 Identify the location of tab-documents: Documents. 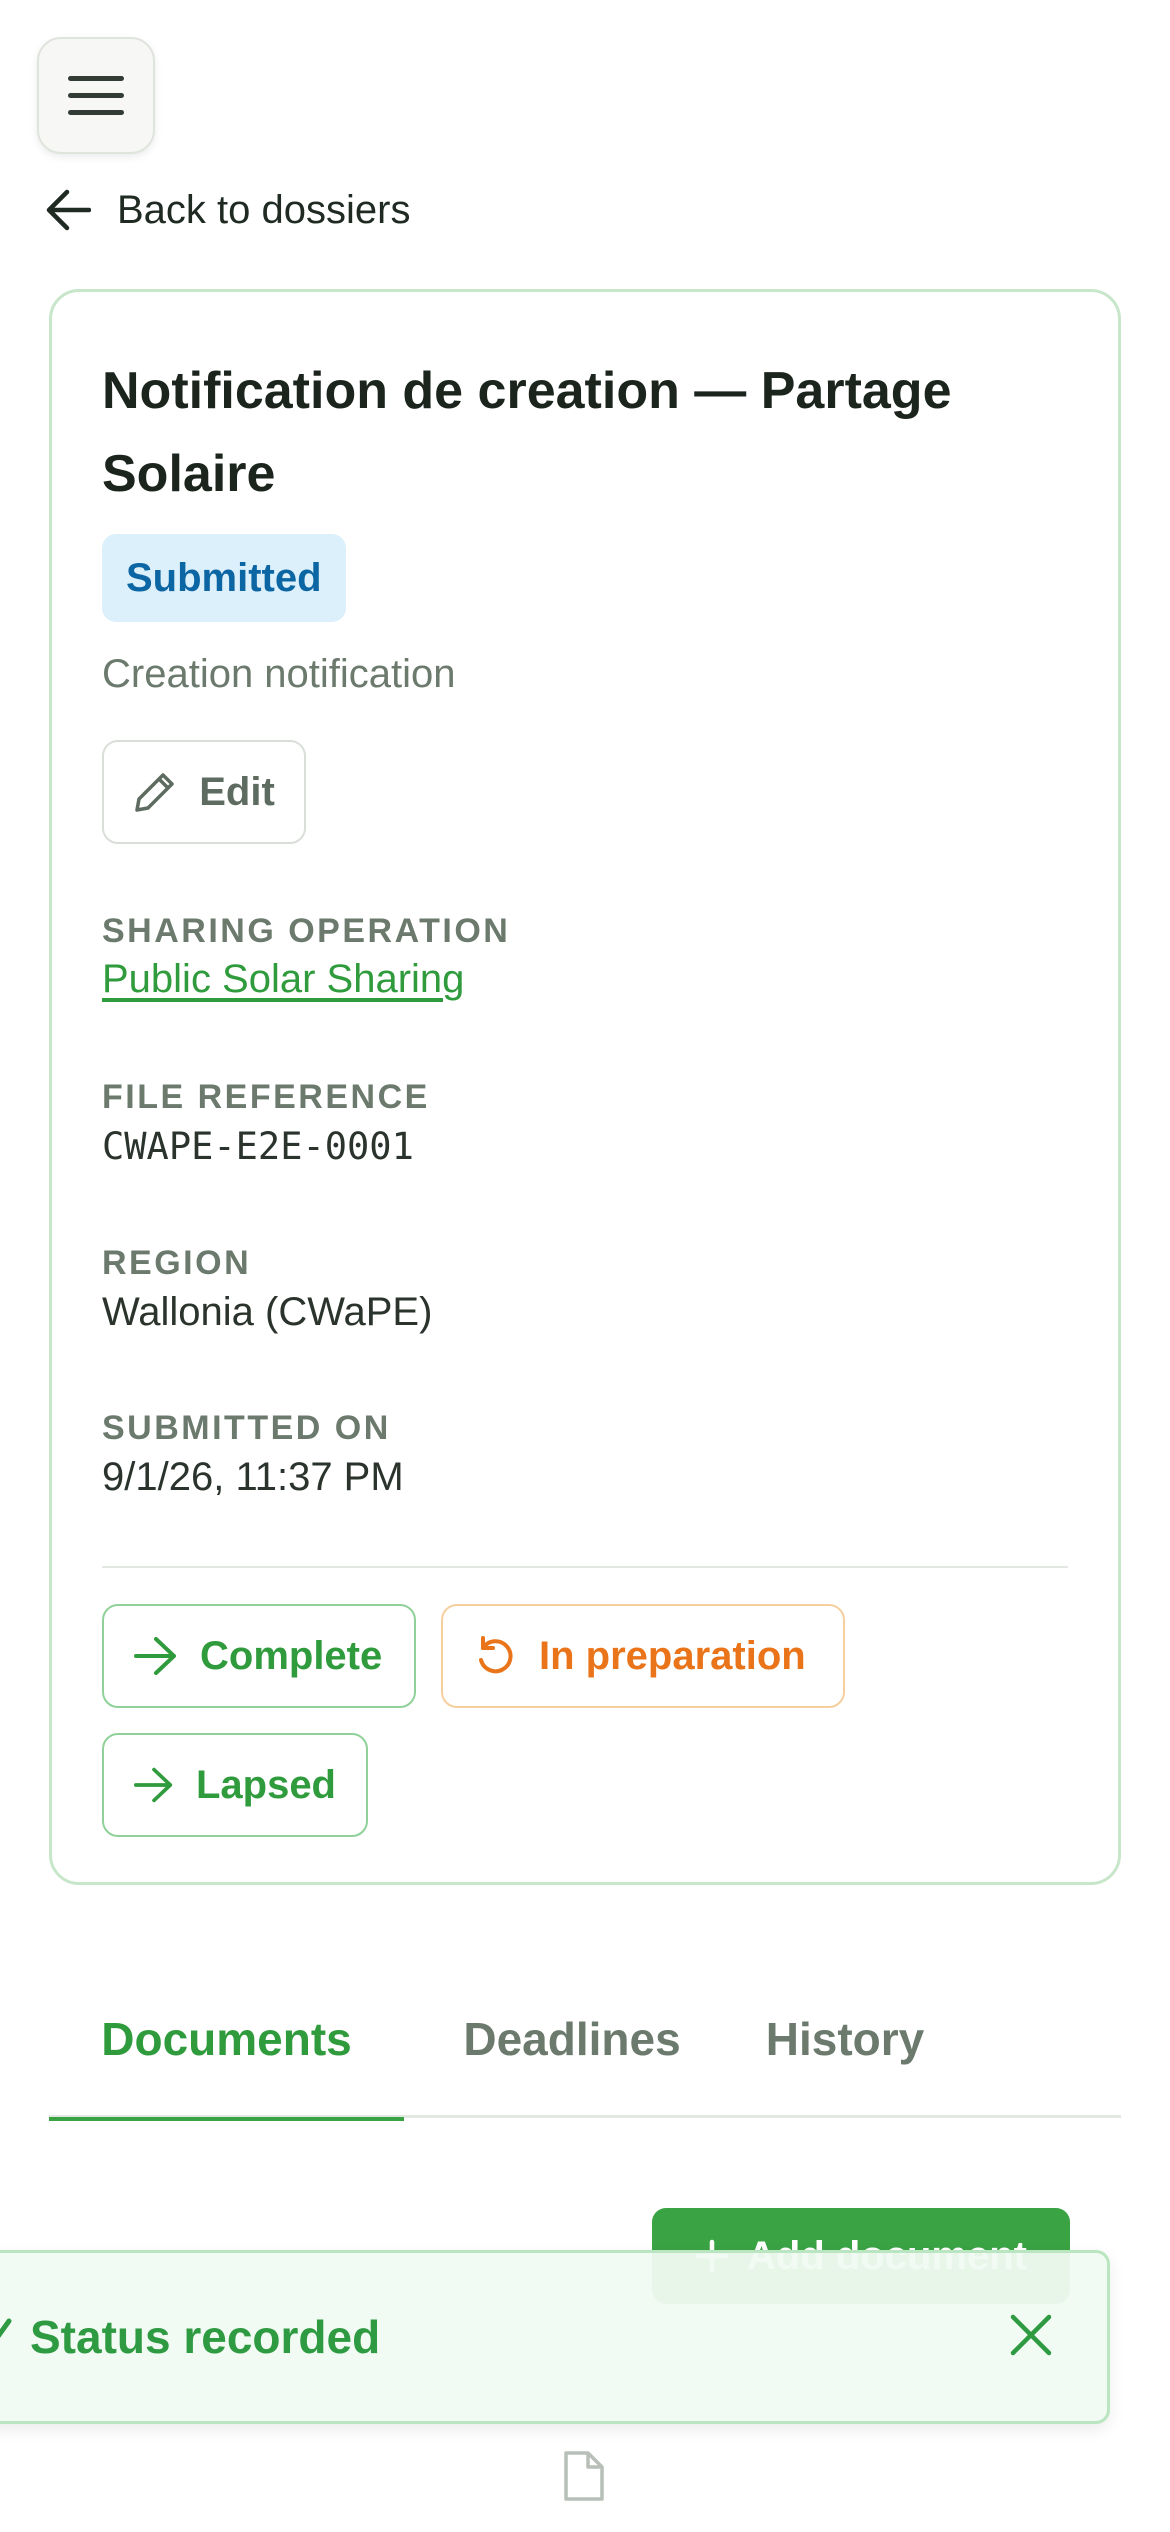
(226, 2040).